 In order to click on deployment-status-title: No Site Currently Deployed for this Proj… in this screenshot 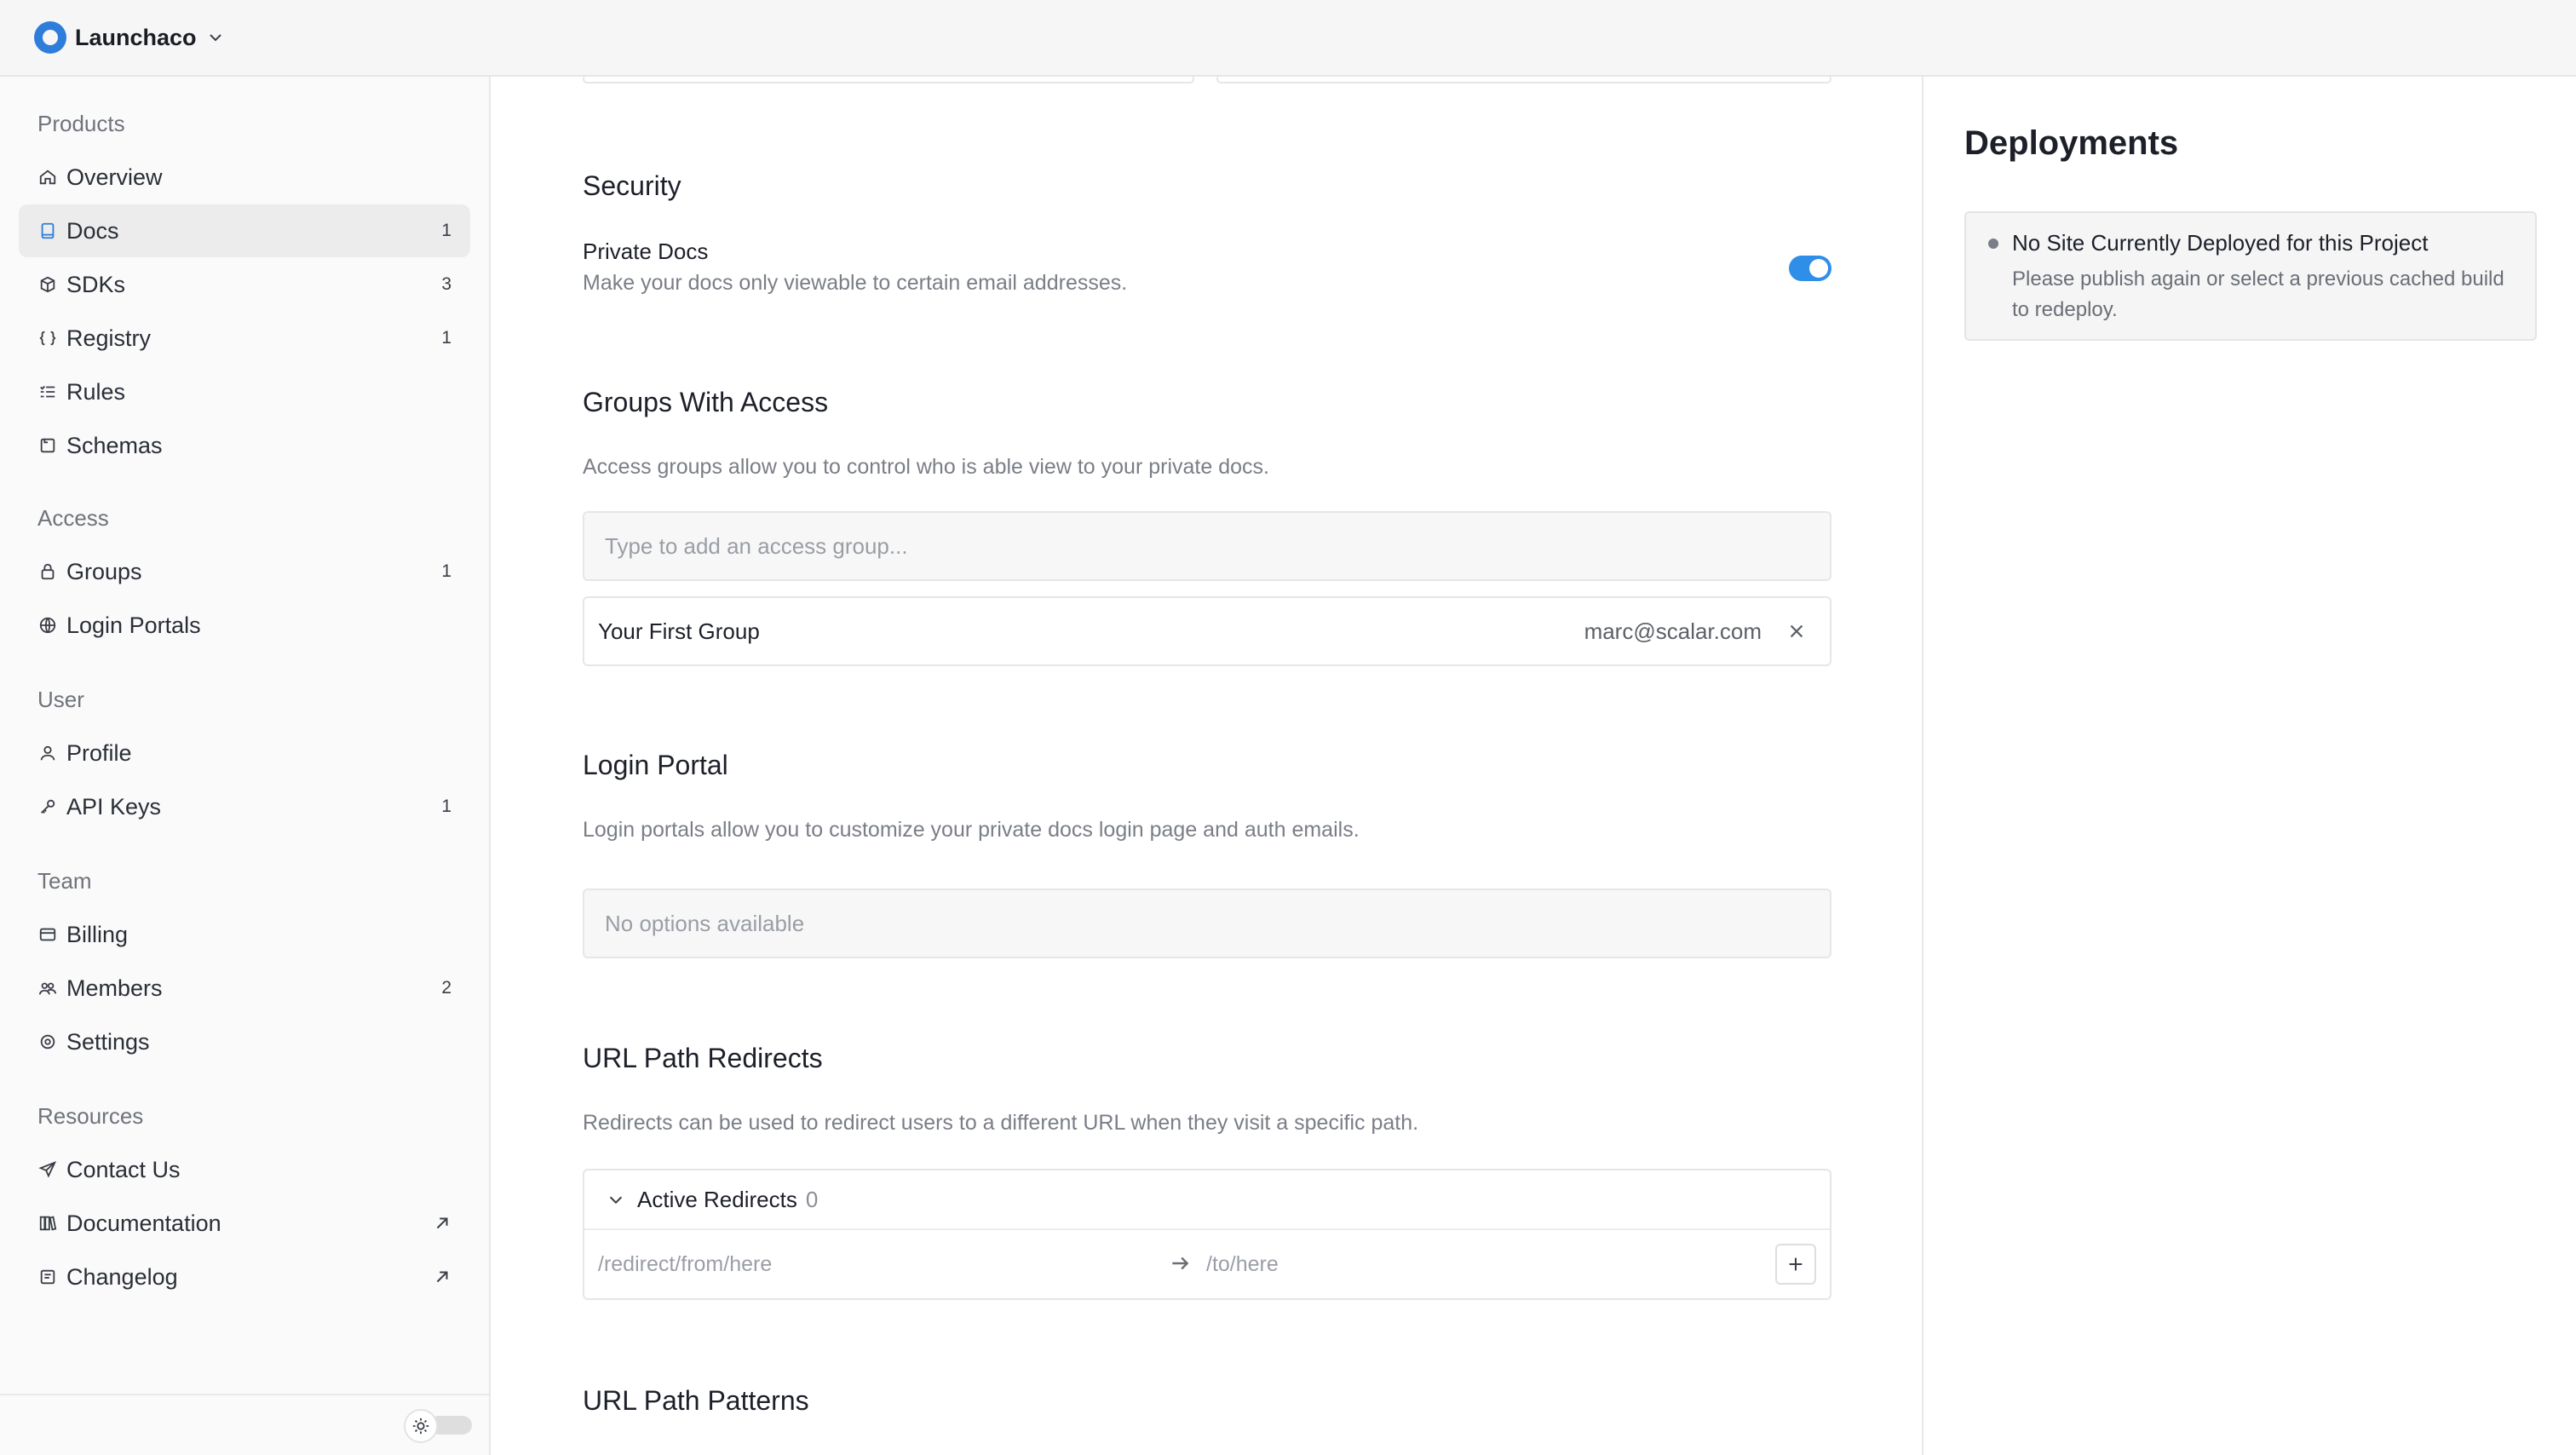, I will do `click(2220, 243)`.